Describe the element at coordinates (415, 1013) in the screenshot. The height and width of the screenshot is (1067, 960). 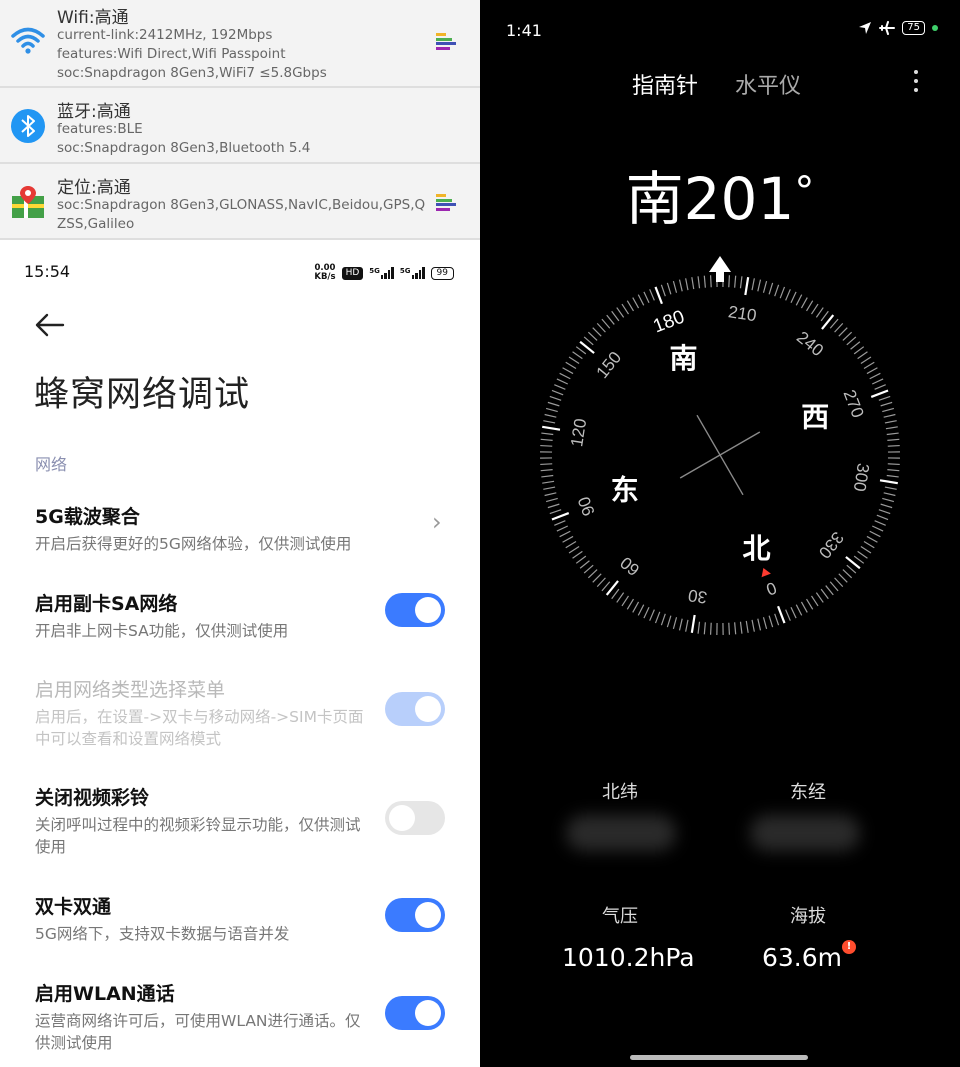
I see `wlan-calling-toggle` at that location.